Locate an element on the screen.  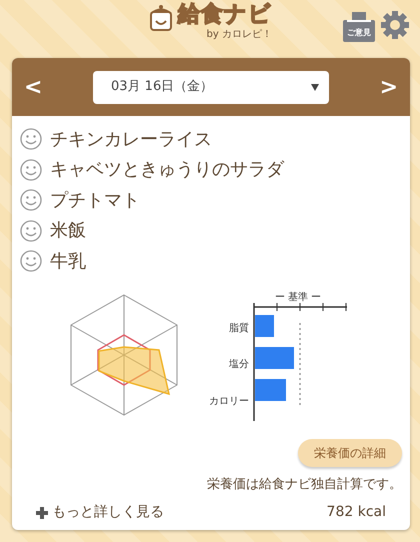
plus-icon is located at coordinates (42, 512).